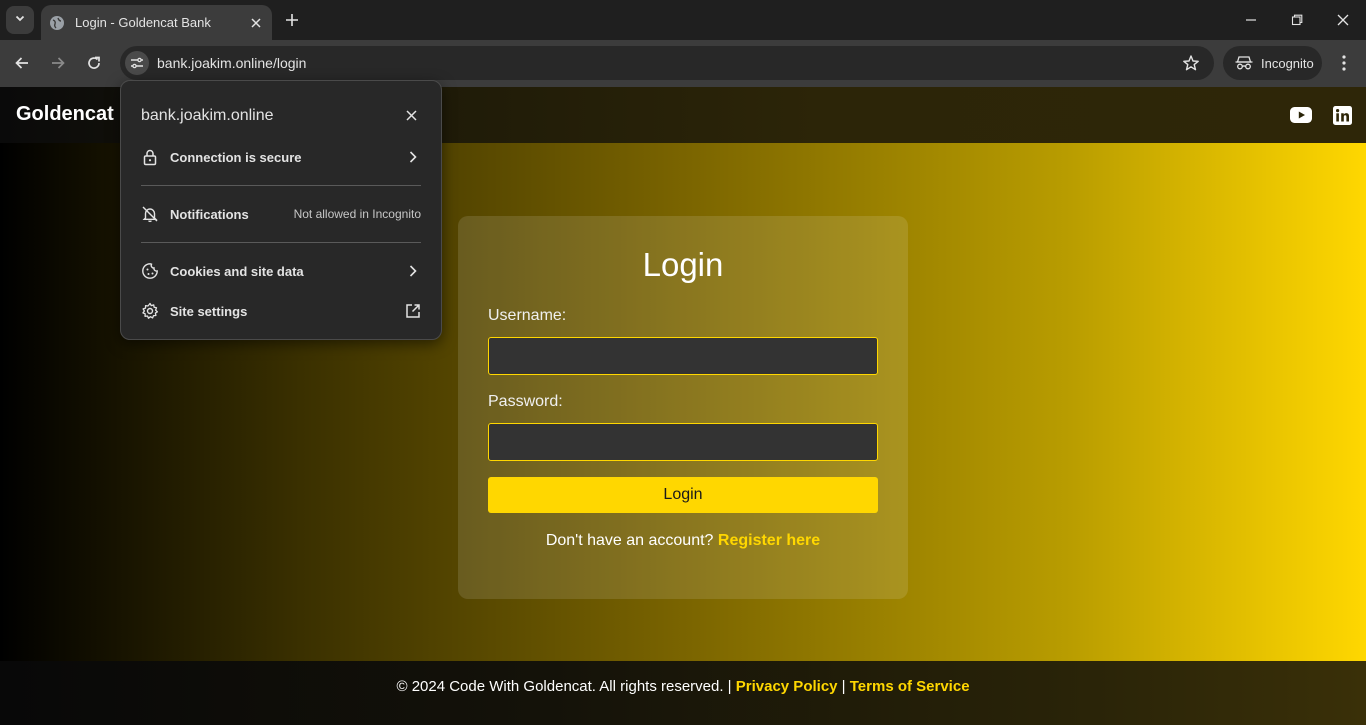 The height and width of the screenshot is (725, 1366). Describe the element at coordinates (667, 63) in the screenshot. I see `address-bar: bank.joakim.online/login` at that location.